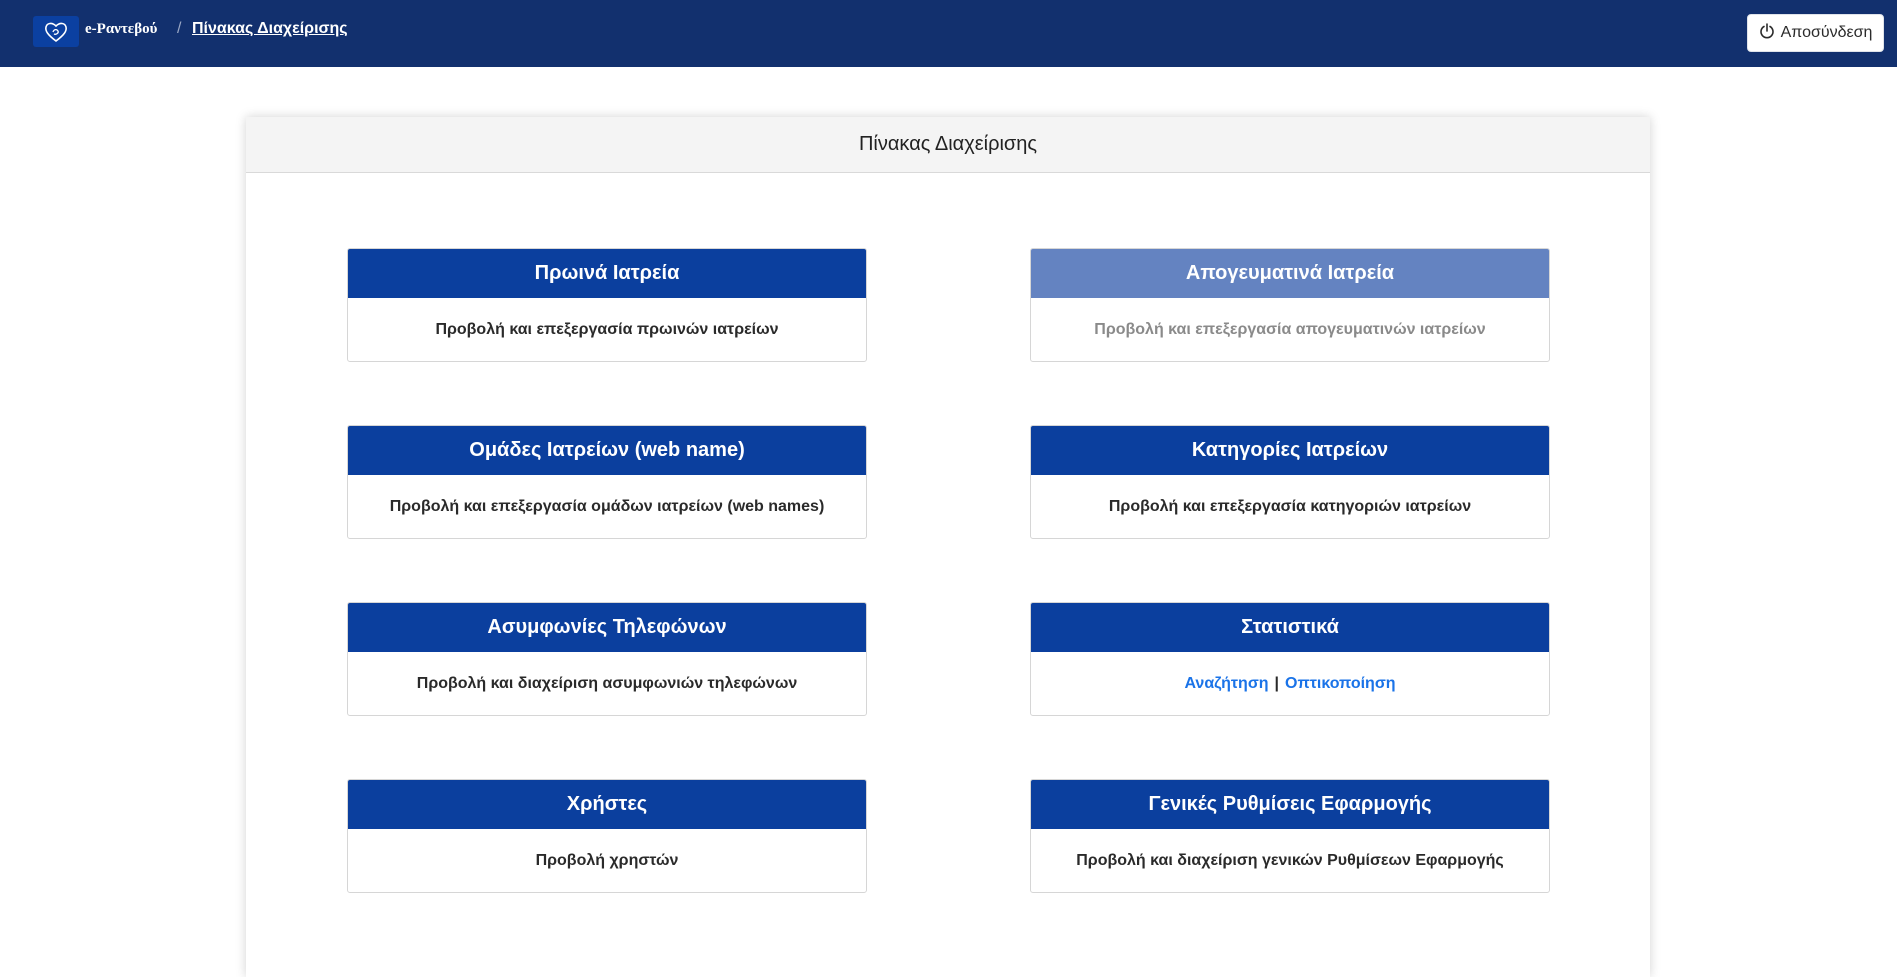  I want to click on tile-title: Στατιστικά, so click(1290, 627).